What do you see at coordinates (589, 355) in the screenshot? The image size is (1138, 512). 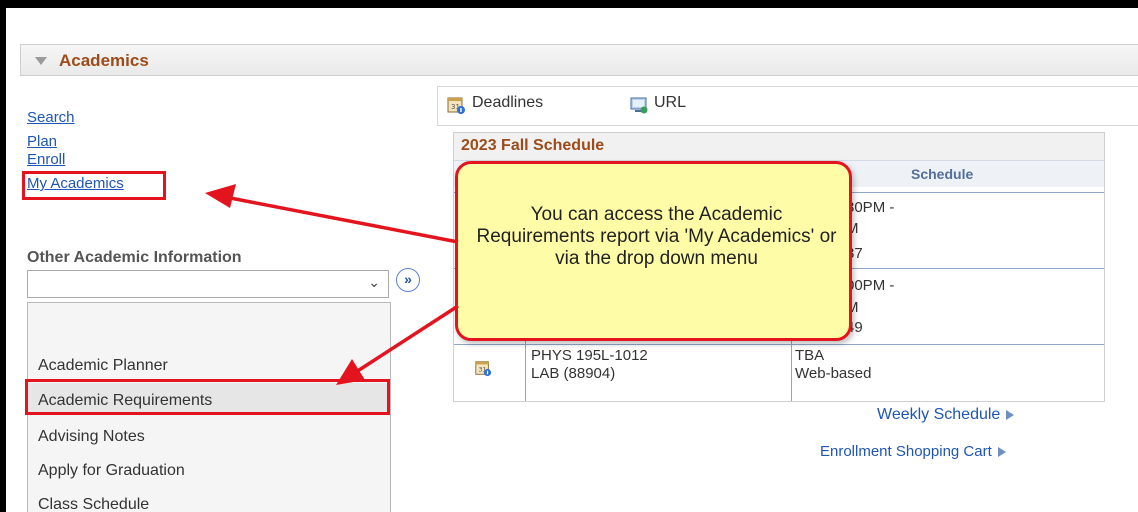 I see `class-code: PHYS 195L-1012` at bounding box center [589, 355].